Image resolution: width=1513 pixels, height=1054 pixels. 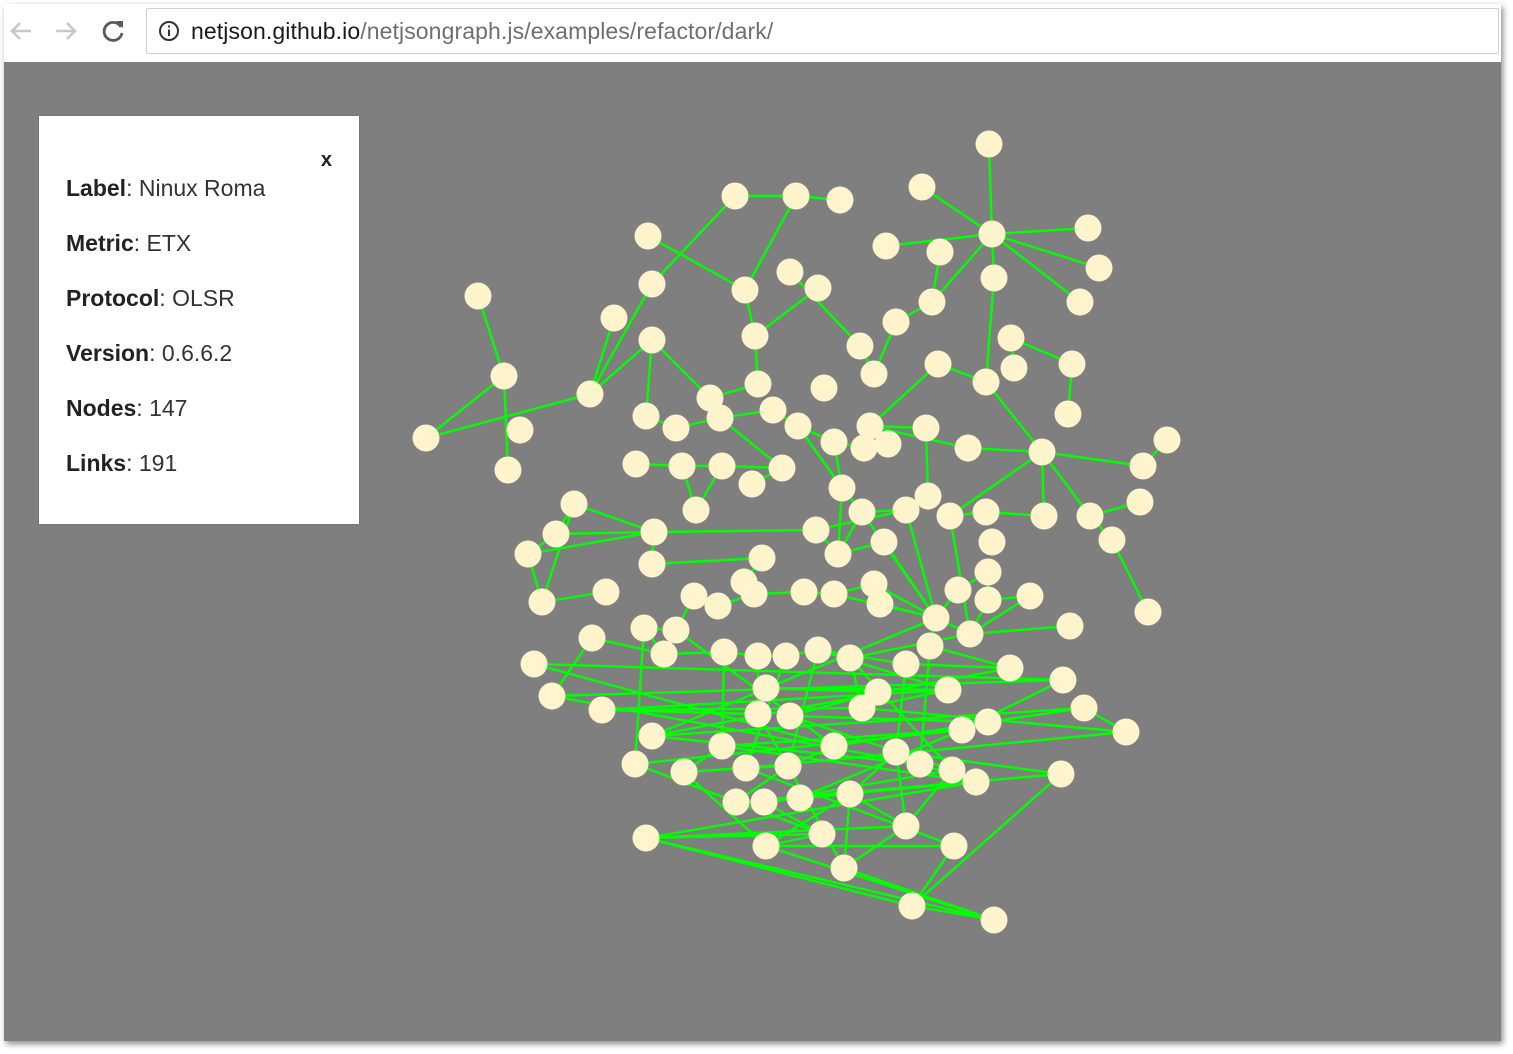 What do you see at coordinates (21, 31) in the screenshot?
I see `back-arrow-icon` at bounding box center [21, 31].